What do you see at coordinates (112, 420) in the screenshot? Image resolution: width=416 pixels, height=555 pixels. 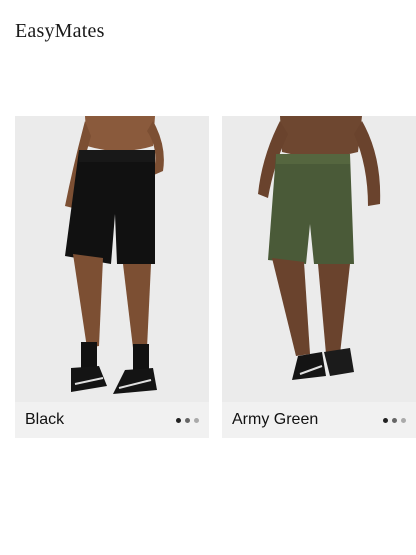 I see `product-caption: Black` at bounding box center [112, 420].